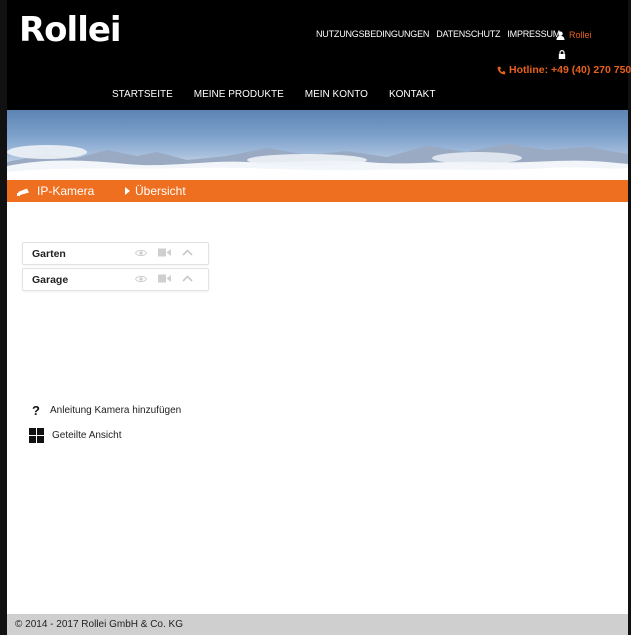 The height and width of the screenshot is (635, 631). I want to click on mountain-illustration, so click(317, 162).